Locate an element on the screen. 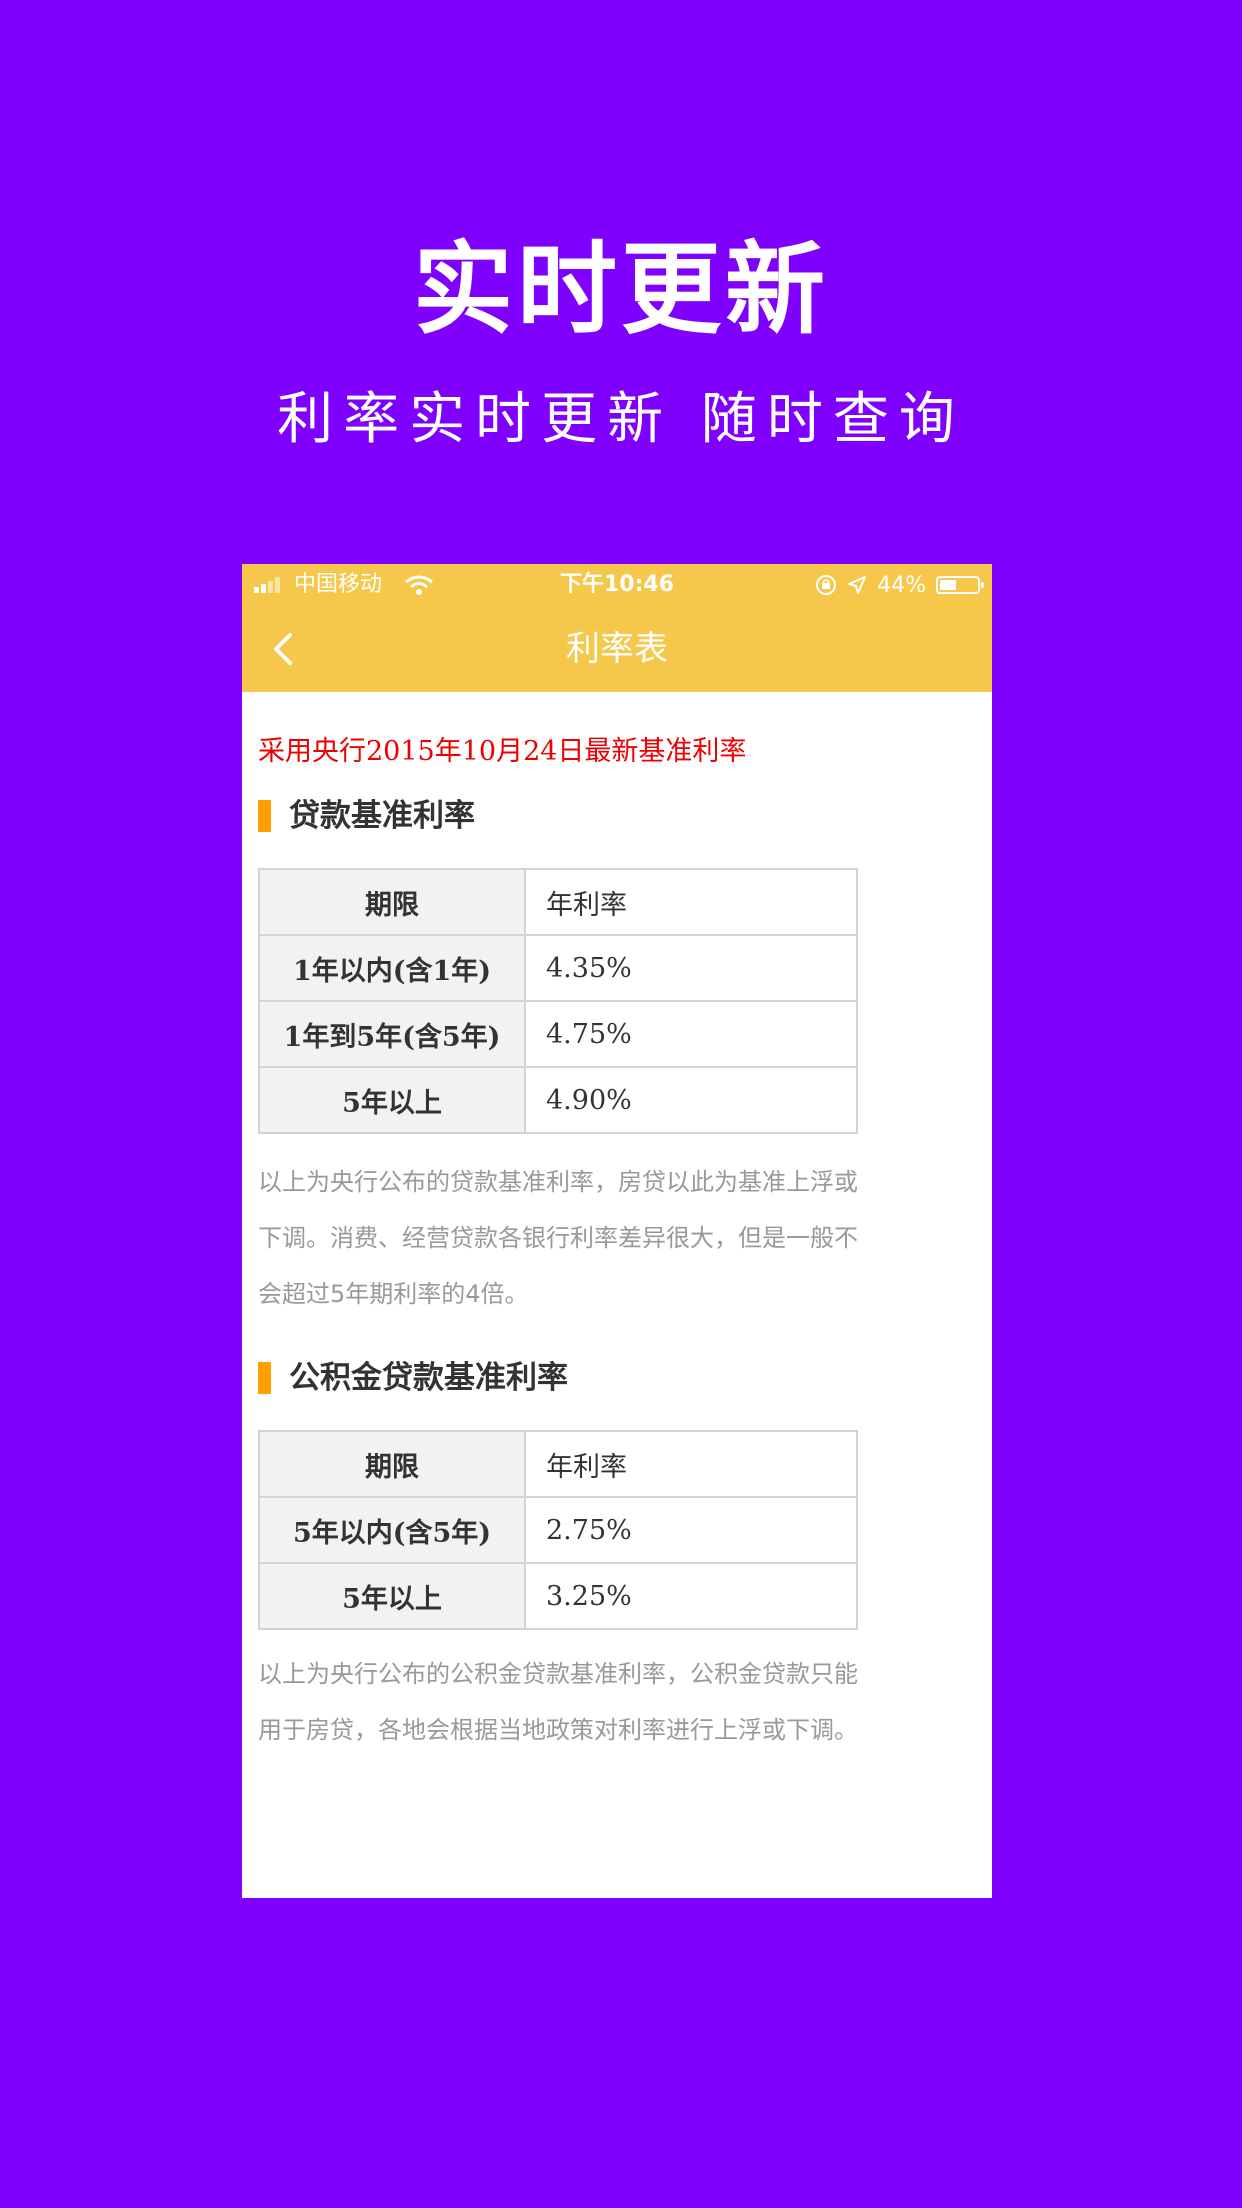 This screenshot has height=2208, width=1242. rate-cell: 4.35% is located at coordinates (691, 968).